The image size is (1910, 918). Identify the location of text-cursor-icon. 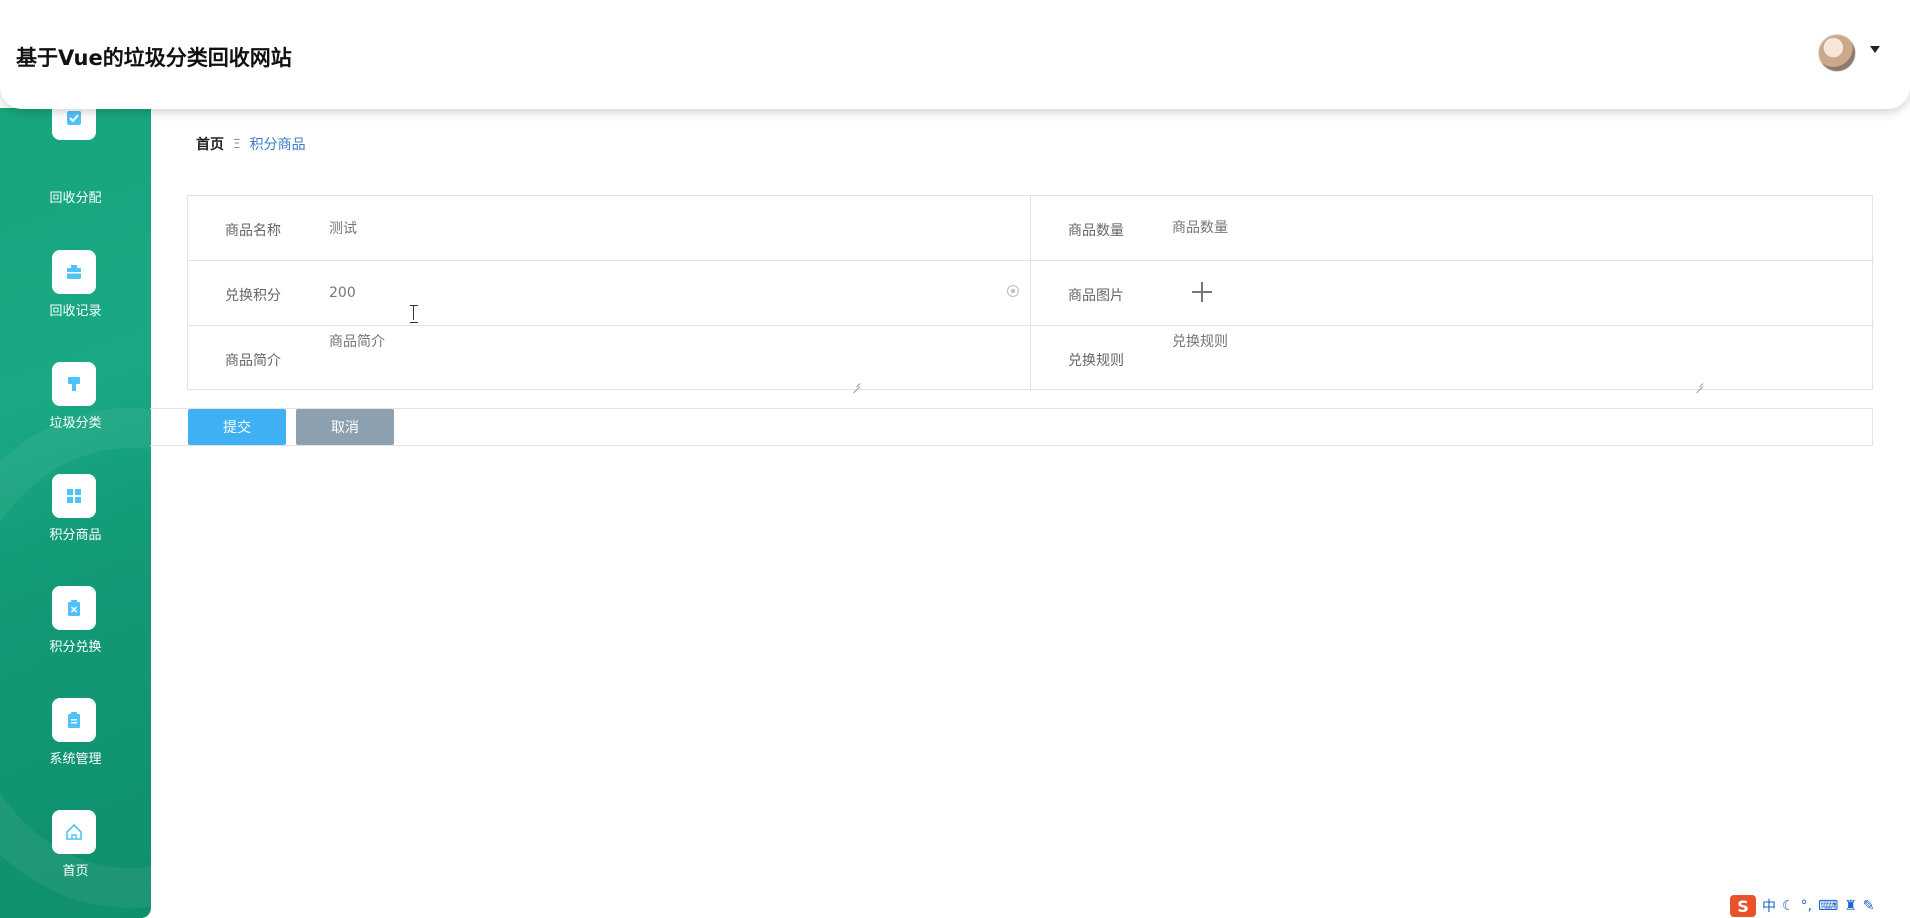
(414, 314).